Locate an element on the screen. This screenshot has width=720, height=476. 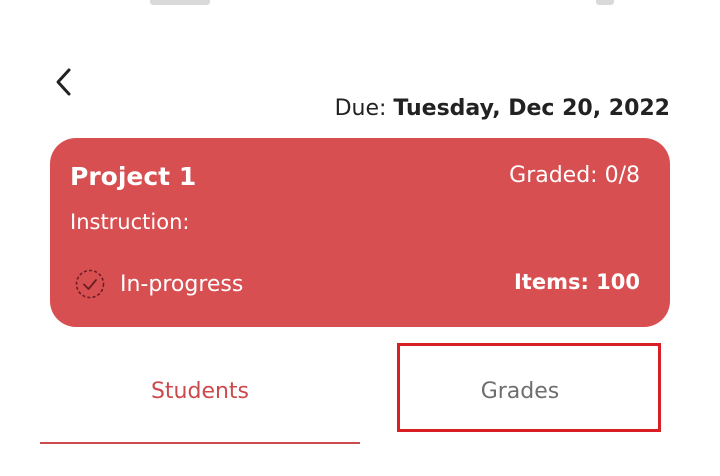
back-button is located at coordinates (64, 82).